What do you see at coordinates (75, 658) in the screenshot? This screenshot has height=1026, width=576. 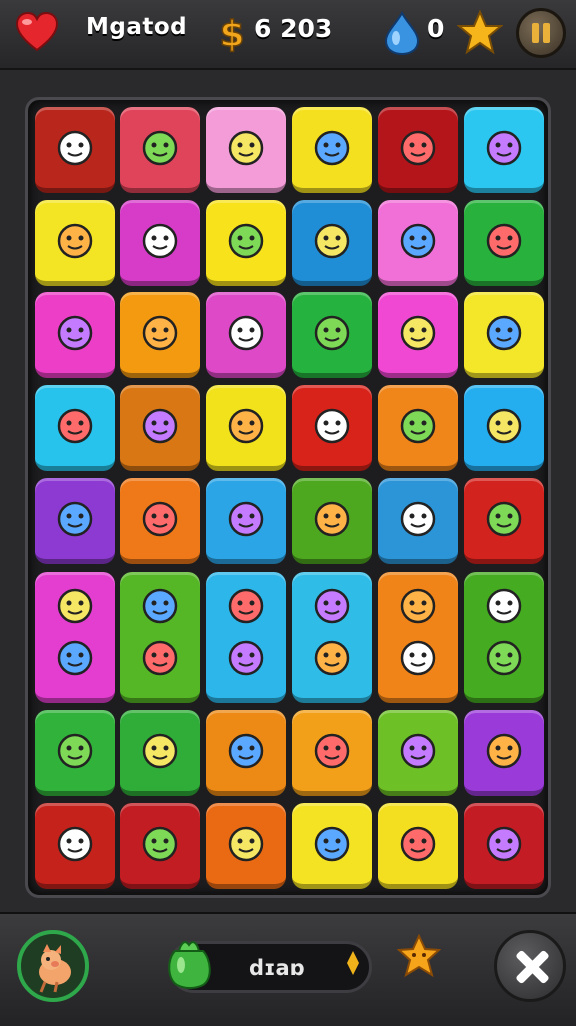 I see `heart-bell-icon` at bounding box center [75, 658].